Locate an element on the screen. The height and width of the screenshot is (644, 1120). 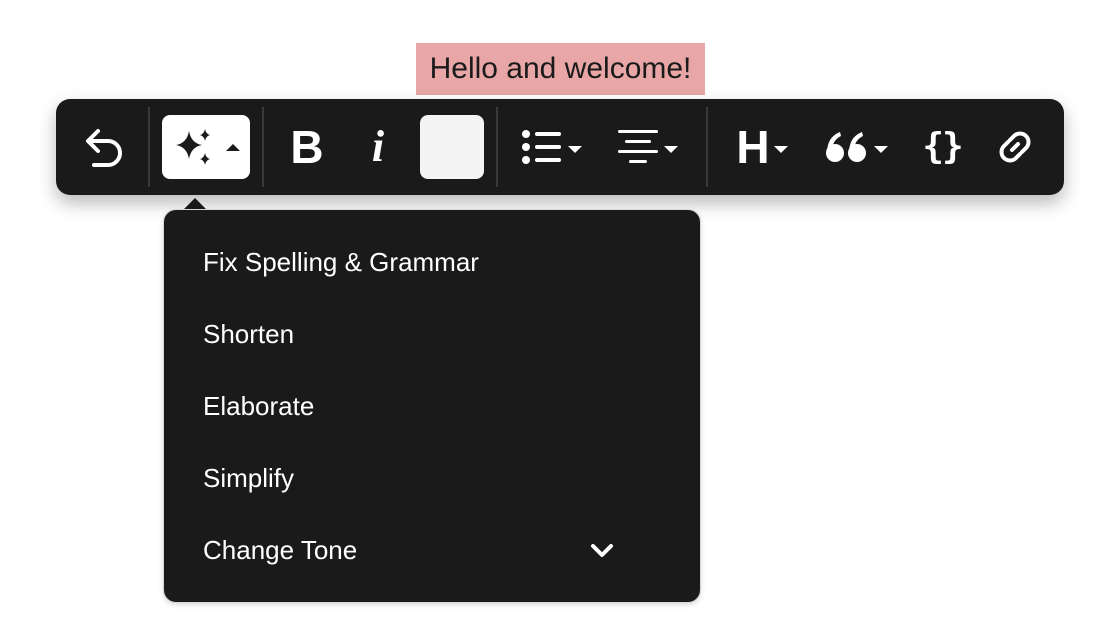
menu-item-elaborate: Elaborate is located at coordinates (432, 406).